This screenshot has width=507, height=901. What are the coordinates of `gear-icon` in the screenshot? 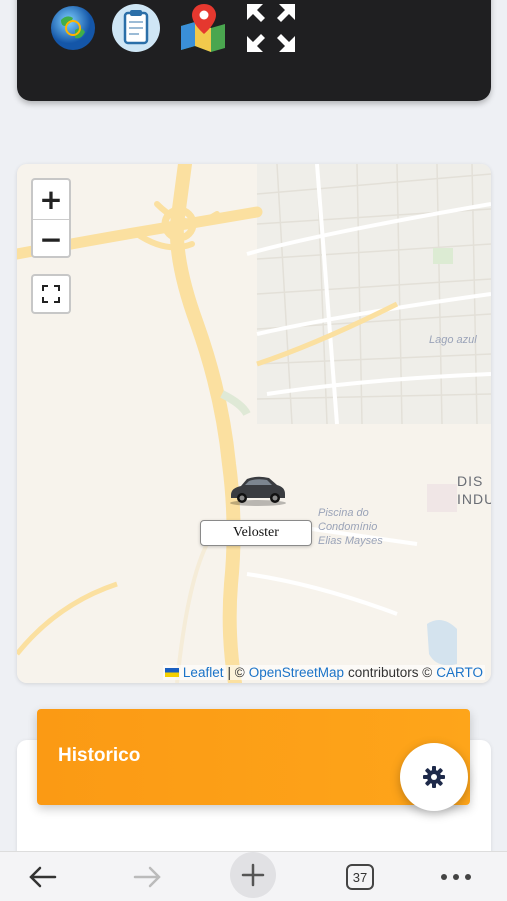 It's located at (434, 777).